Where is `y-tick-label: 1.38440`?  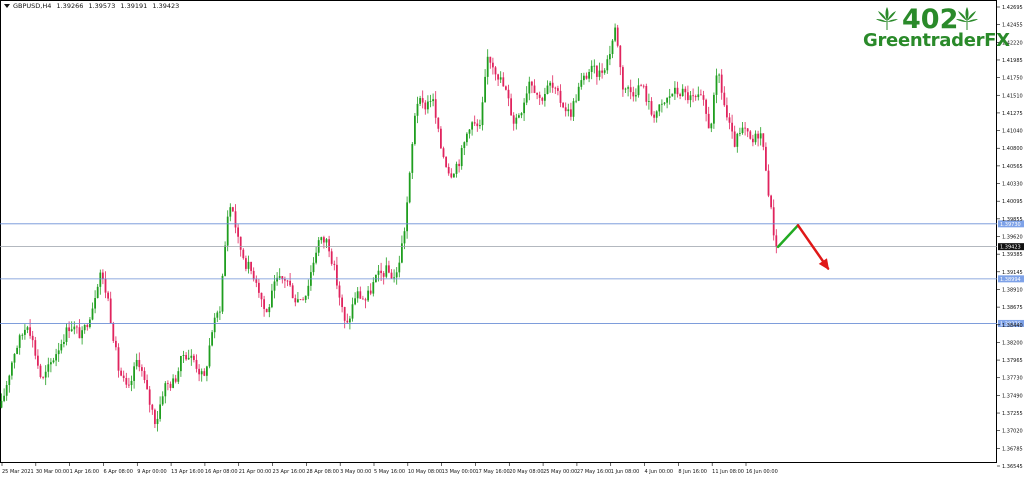 y-tick-label: 1.38440 is located at coordinates (1012, 326).